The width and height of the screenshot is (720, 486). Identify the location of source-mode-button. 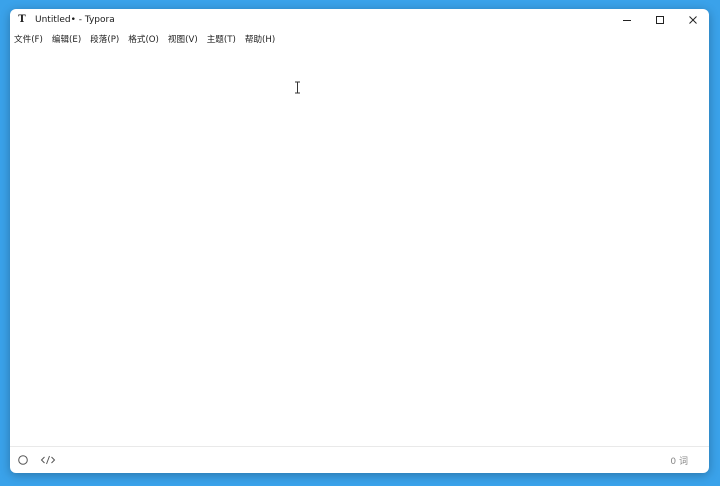
(48, 460).